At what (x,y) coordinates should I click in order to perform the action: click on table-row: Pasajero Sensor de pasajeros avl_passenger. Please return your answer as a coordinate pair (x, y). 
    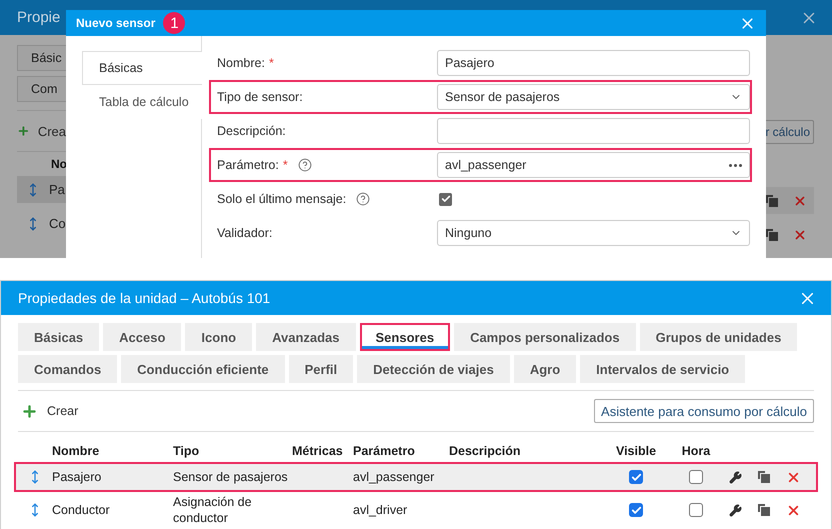
    Looking at the image, I should click on (416, 477).